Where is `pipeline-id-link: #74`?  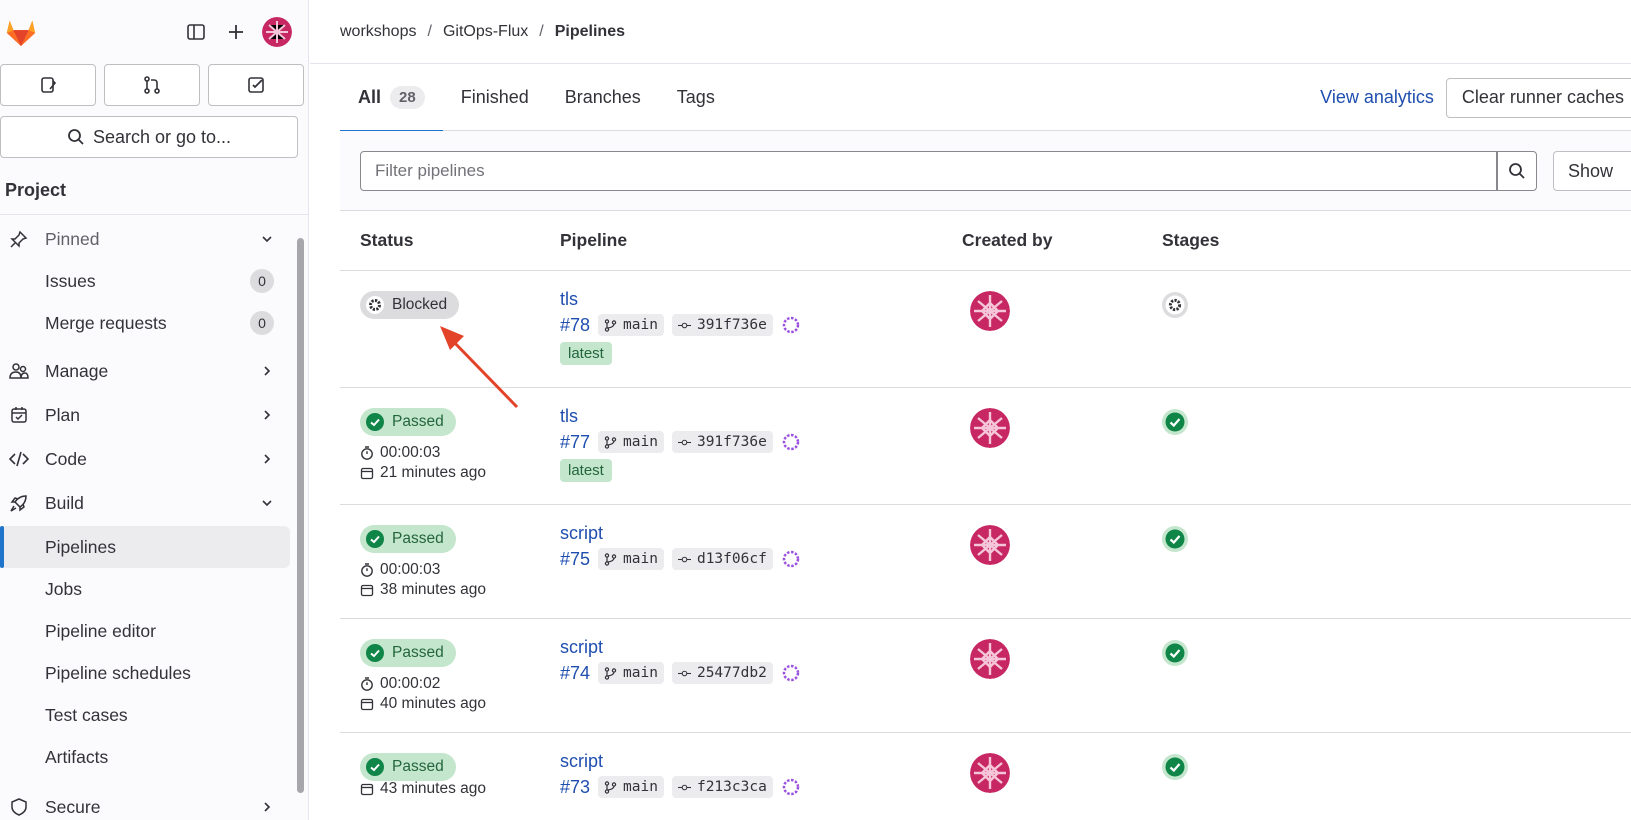 pipeline-id-link: #74 is located at coordinates (575, 673).